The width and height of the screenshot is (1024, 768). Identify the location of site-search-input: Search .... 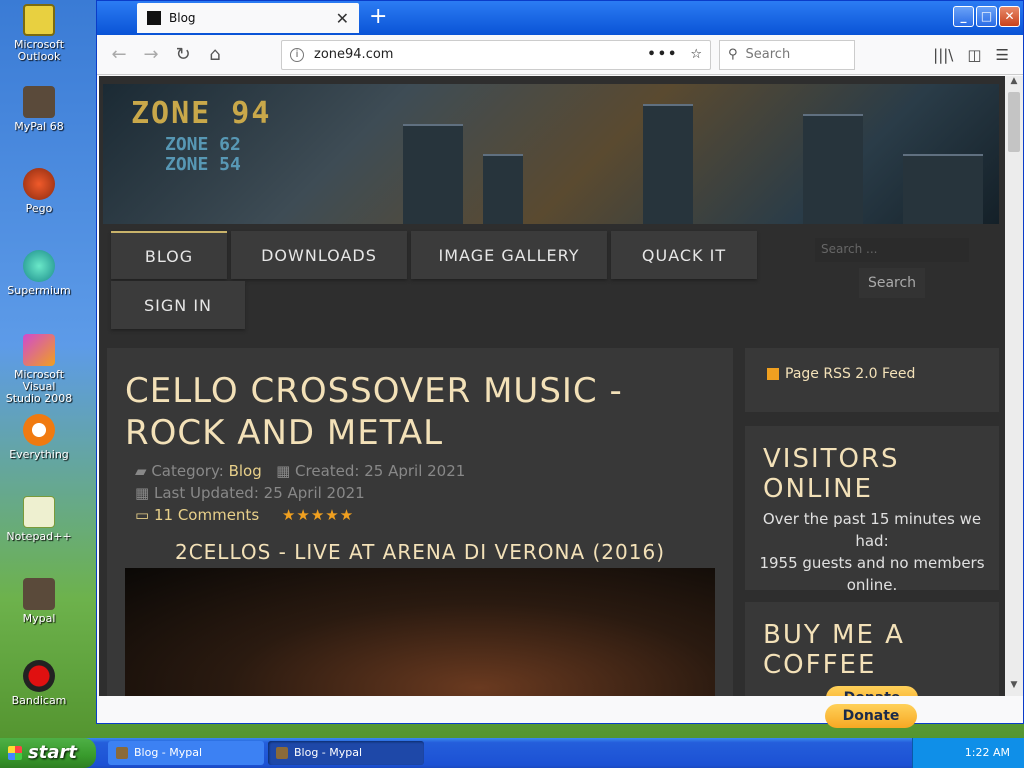
(892, 250).